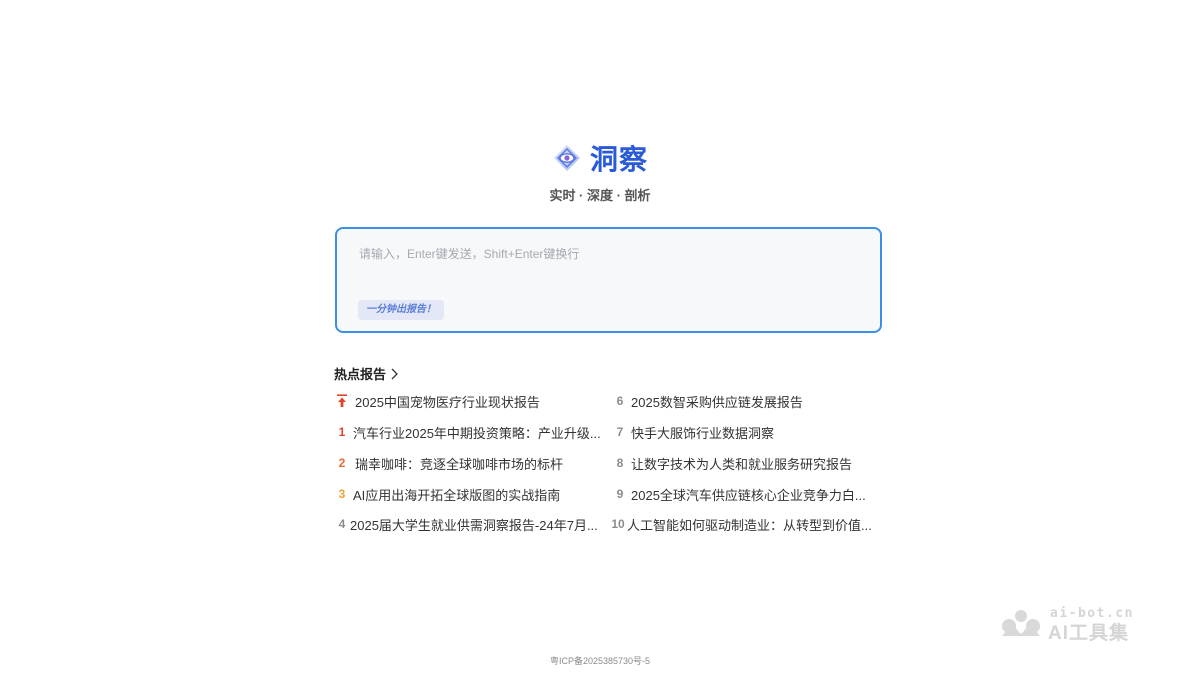 The image size is (1200, 675). I want to click on hot-reports-header: 热点报告, so click(366, 373).